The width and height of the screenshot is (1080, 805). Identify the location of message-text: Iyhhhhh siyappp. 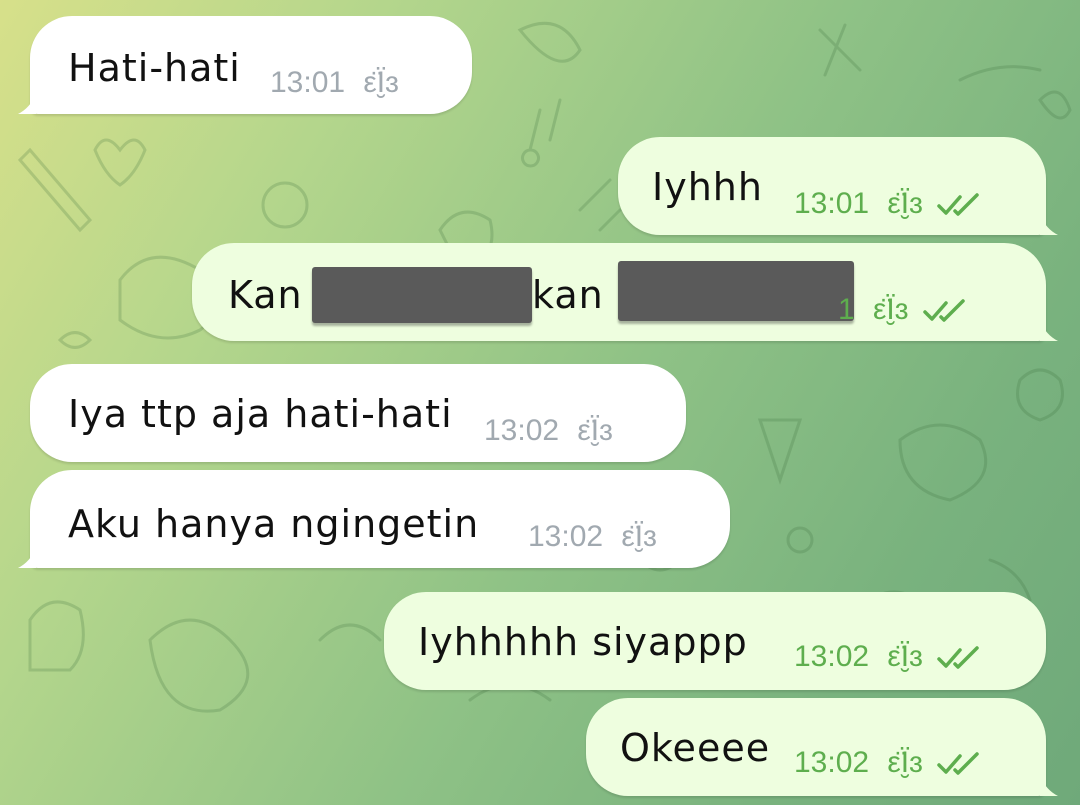
(583, 642).